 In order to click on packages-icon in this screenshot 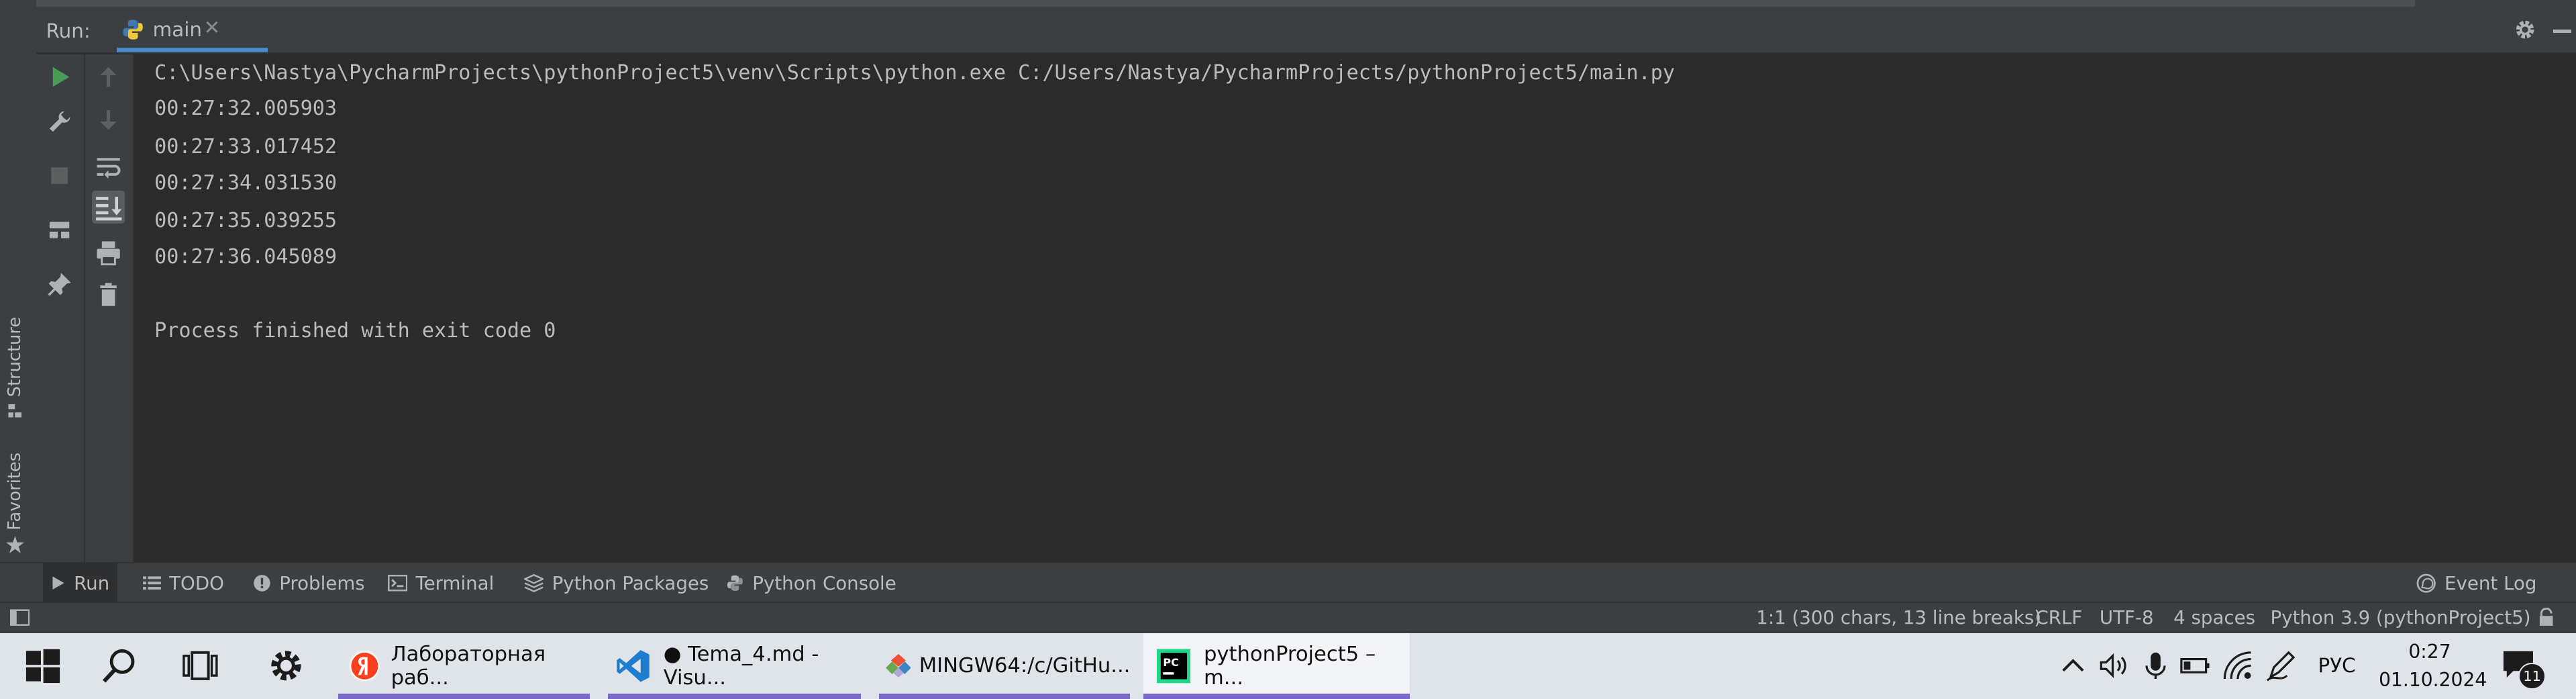, I will do `click(534, 583)`.